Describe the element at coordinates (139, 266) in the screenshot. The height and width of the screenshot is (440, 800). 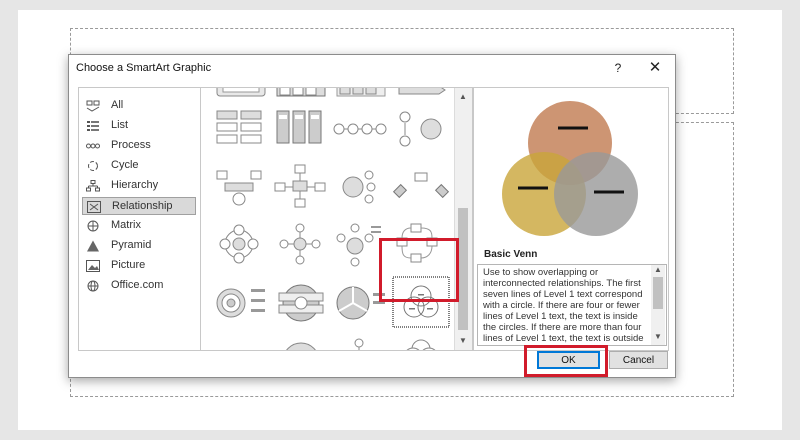
I see `category-picture: Picture` at that location.